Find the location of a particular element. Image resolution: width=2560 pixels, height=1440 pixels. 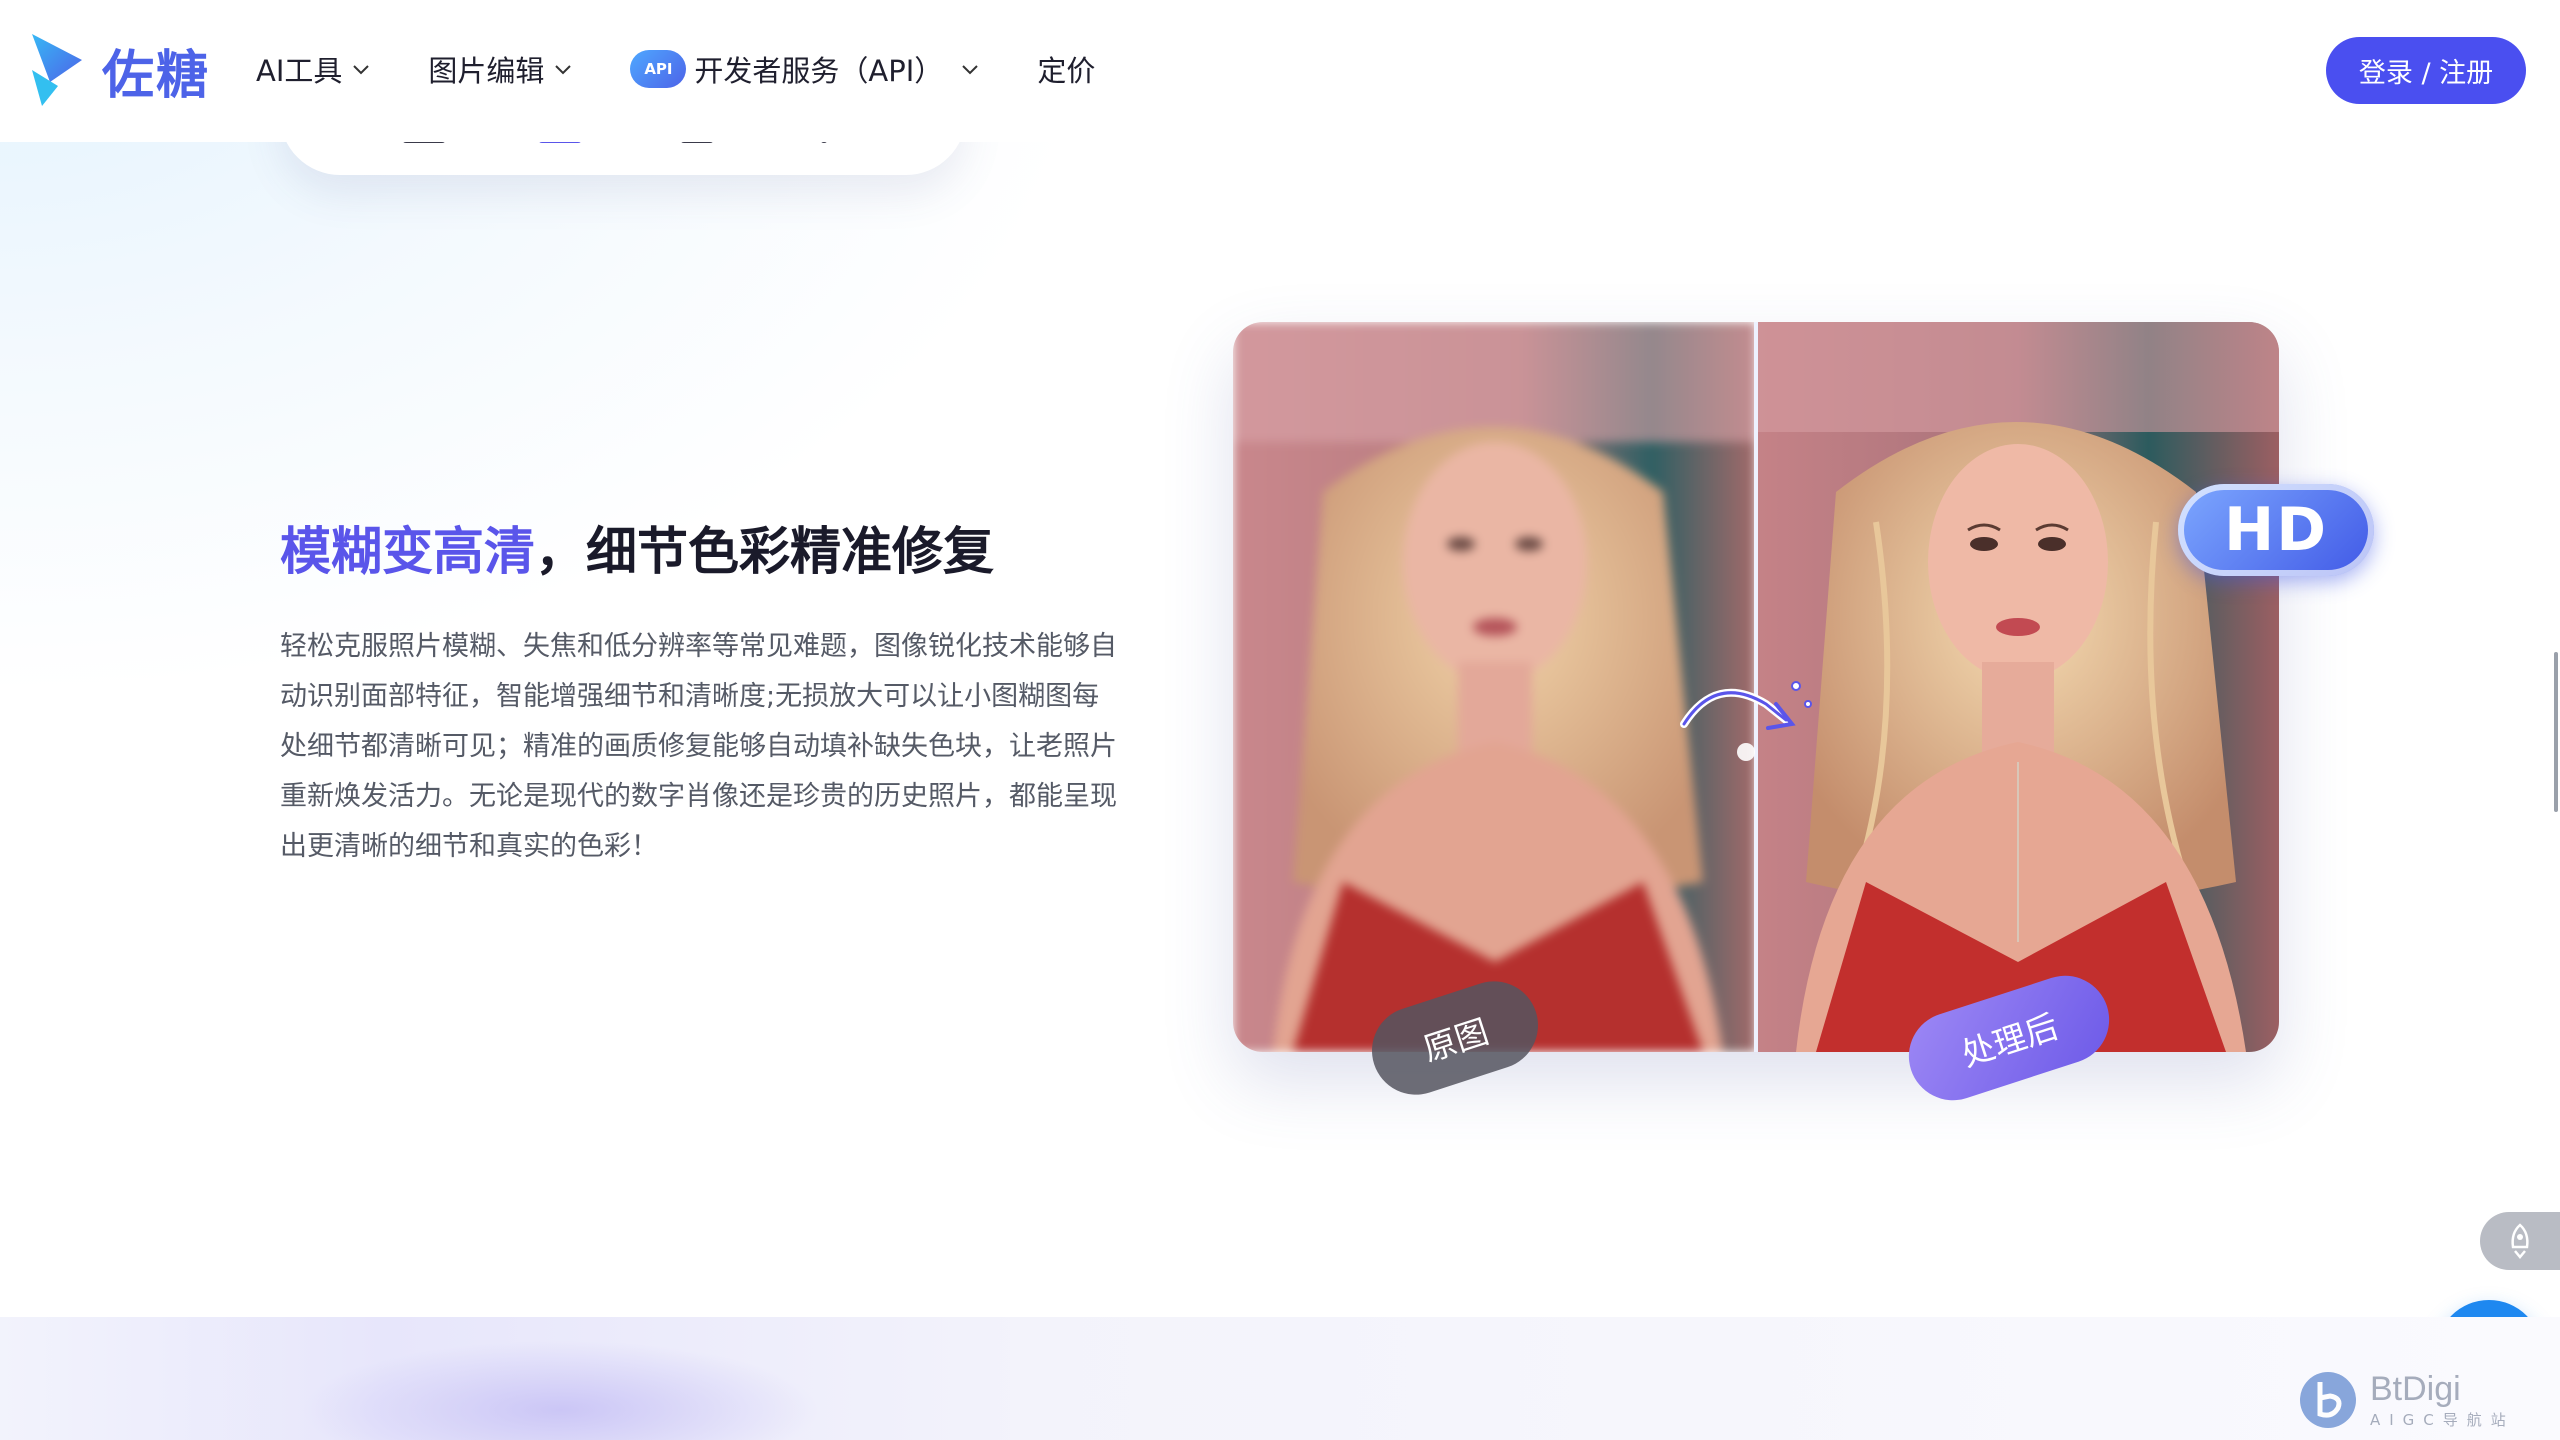

page-scrollbar is located at coordinates (2556, 732).